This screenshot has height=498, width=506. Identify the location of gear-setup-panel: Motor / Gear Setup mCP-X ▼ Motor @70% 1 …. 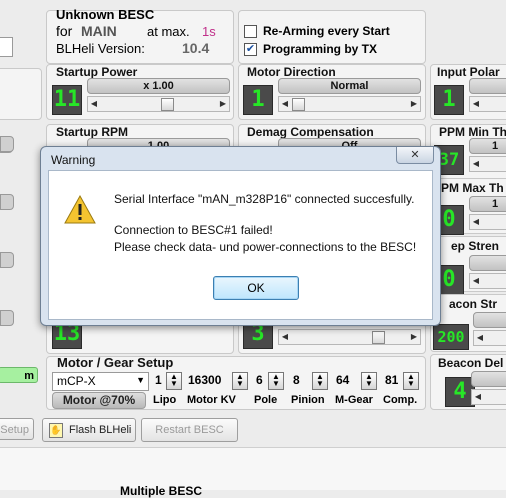
(236, 382).